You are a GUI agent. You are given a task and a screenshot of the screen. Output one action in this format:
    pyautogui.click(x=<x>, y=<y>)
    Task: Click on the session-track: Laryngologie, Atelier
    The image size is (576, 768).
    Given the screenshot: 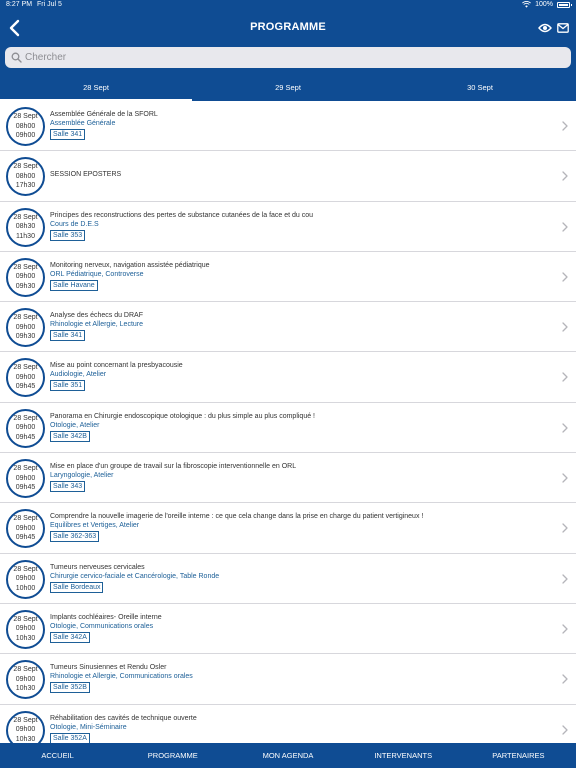 What is the action you would take?
    pyautogui.click(x=82, y=476)
    